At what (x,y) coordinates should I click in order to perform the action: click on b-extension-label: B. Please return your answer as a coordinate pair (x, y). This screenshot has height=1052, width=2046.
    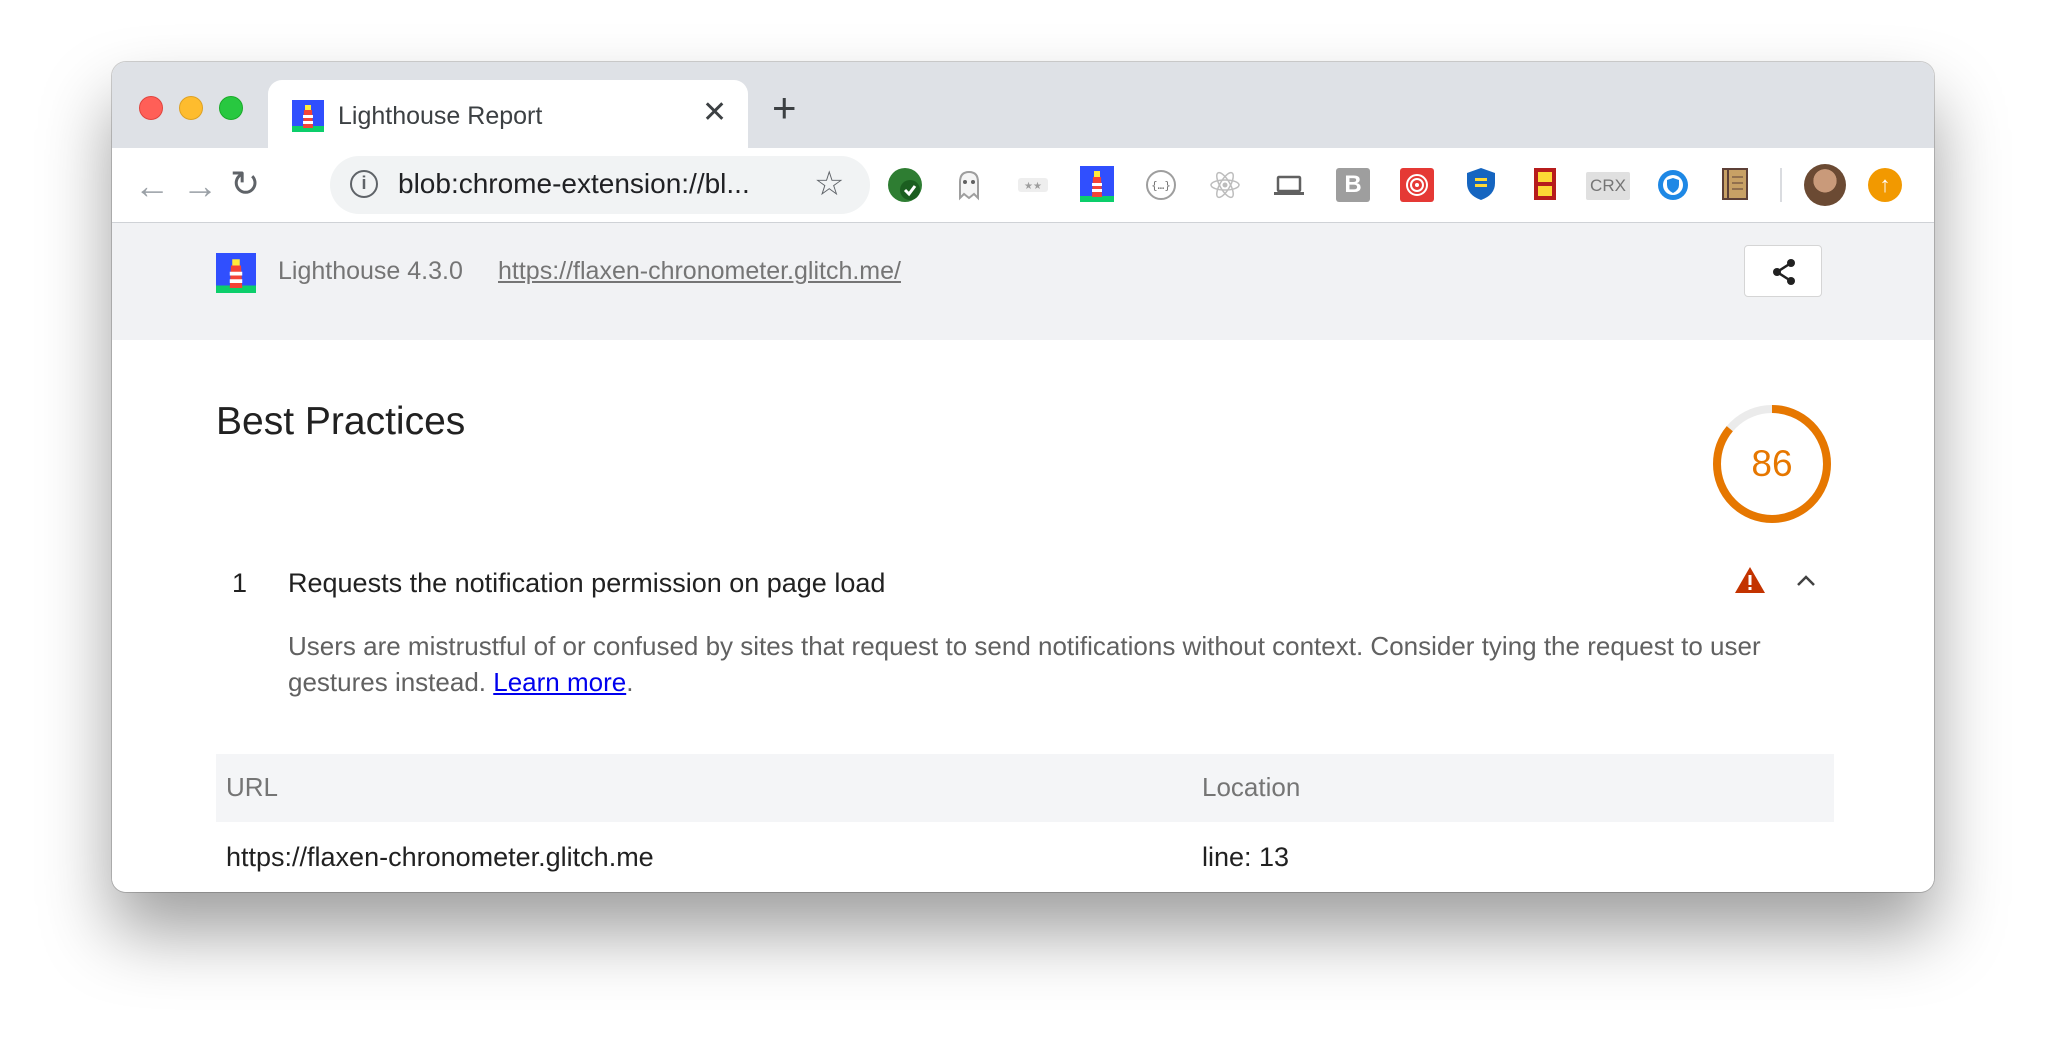
    Looking at the image, I should click on (1353, 184).